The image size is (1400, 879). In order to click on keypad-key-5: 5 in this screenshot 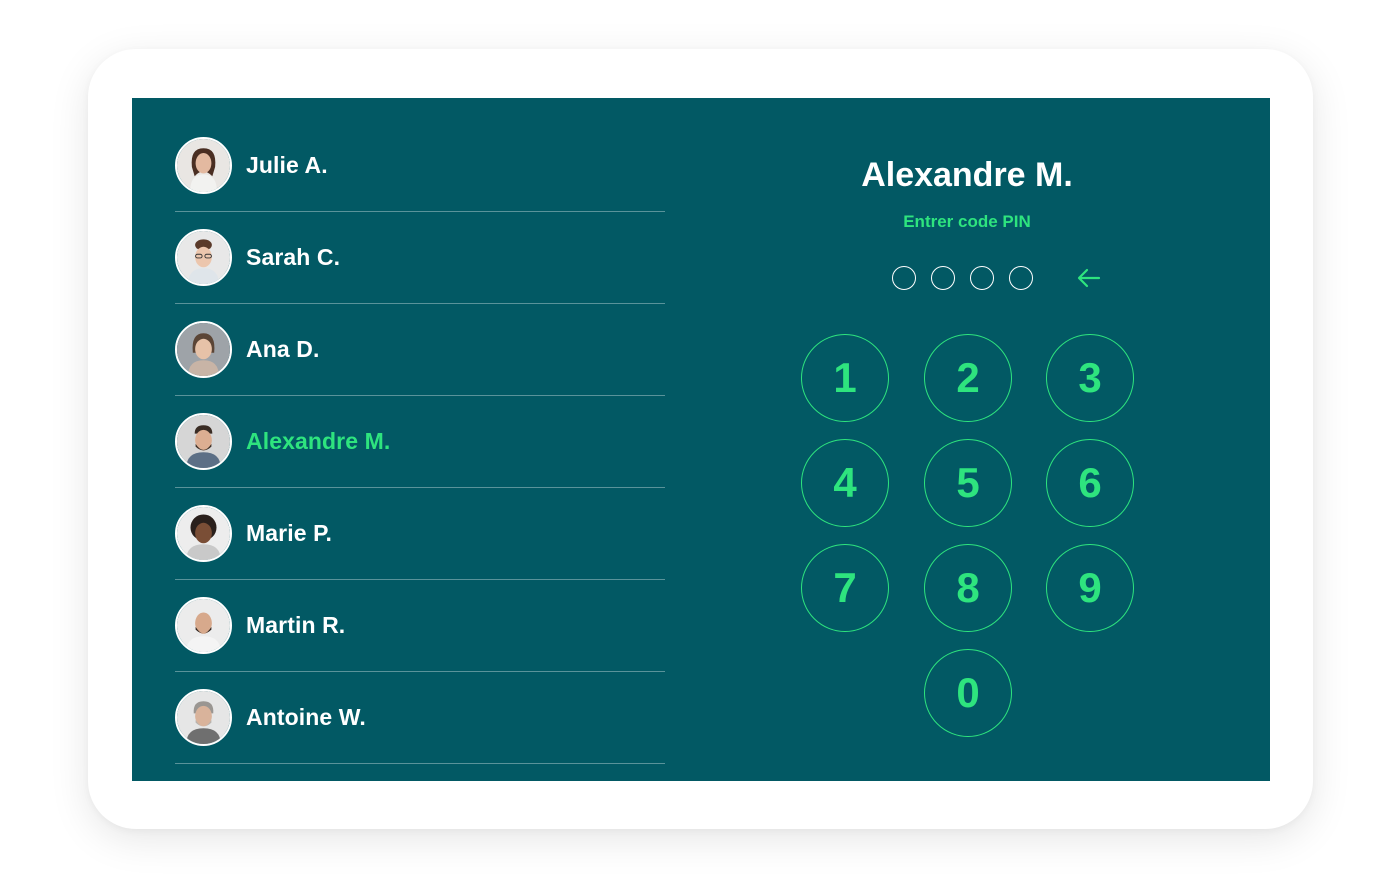, I will do `click(968, 483)`.